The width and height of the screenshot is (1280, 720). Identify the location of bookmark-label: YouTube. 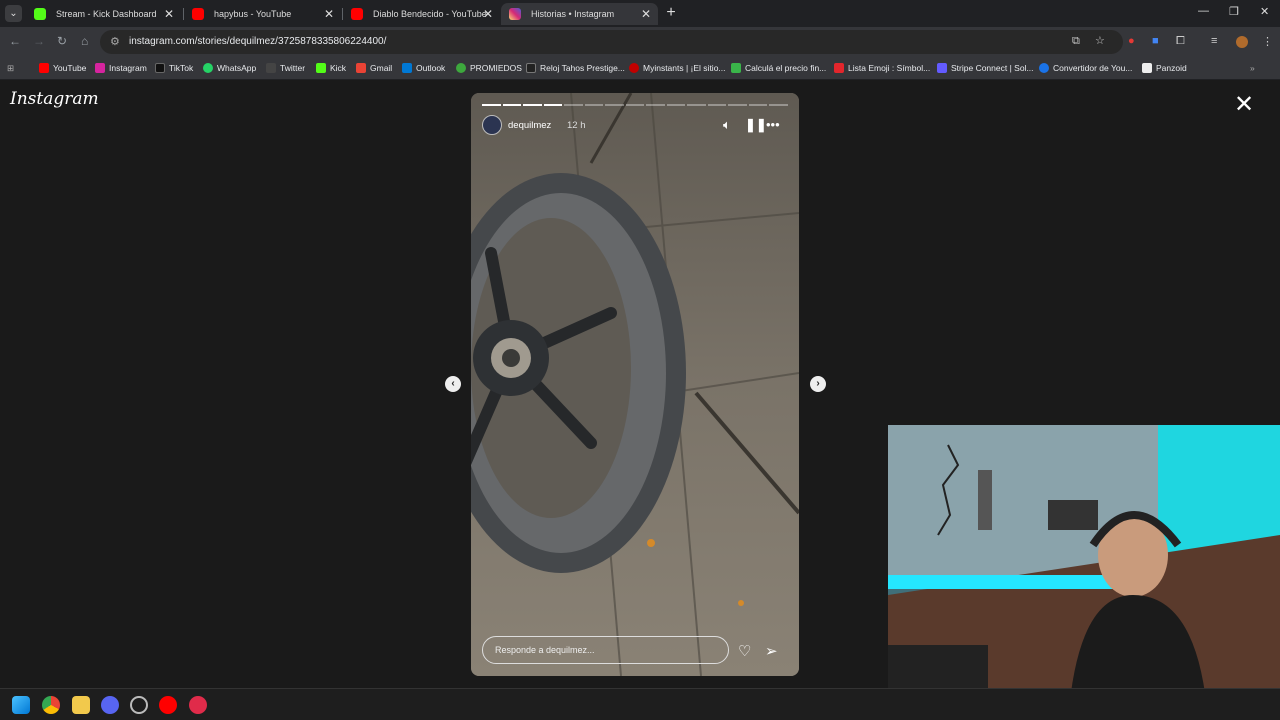
(70, 68).